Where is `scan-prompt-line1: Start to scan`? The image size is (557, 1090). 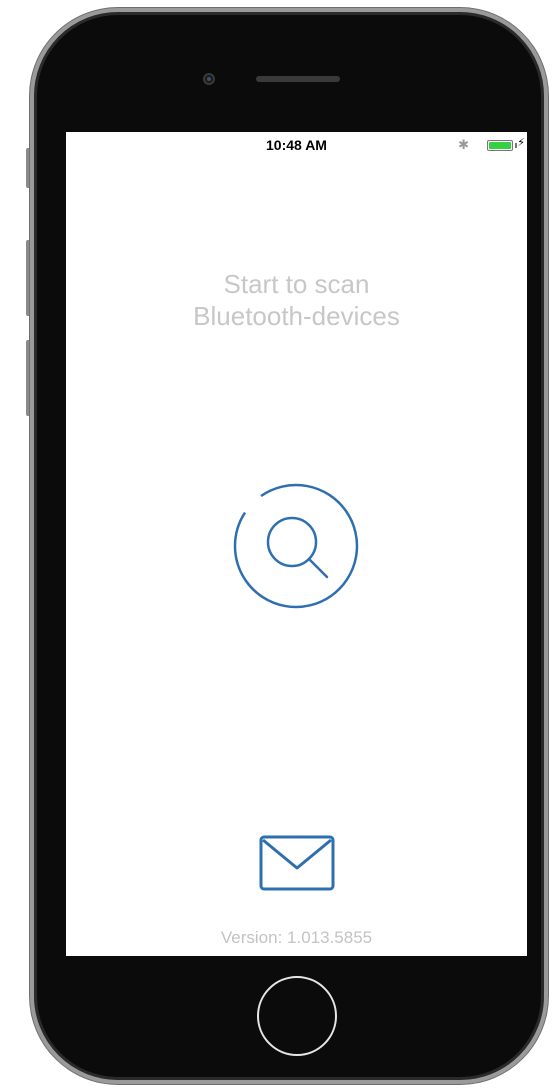
scan-prompt-line1: Start to scan is located at coordinates (296, 284).